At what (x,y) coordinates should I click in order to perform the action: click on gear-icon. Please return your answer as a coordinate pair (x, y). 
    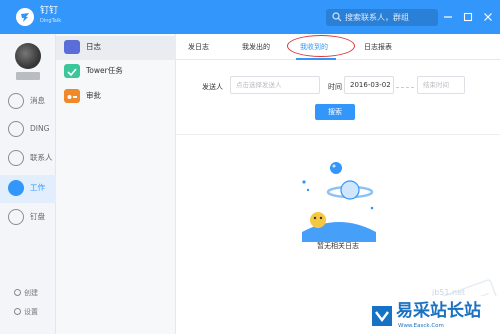
    Looking at the image, I should click on (17, 311).